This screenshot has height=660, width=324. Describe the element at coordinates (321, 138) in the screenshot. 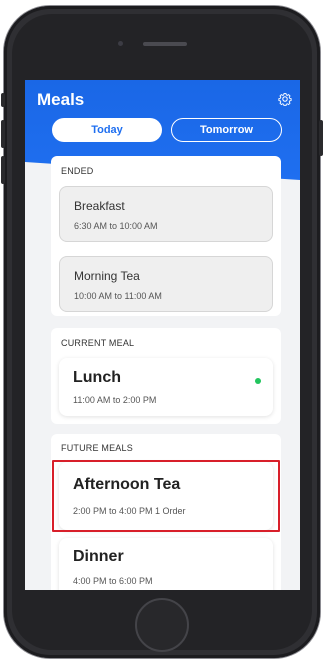

I see `power-button` at that location.